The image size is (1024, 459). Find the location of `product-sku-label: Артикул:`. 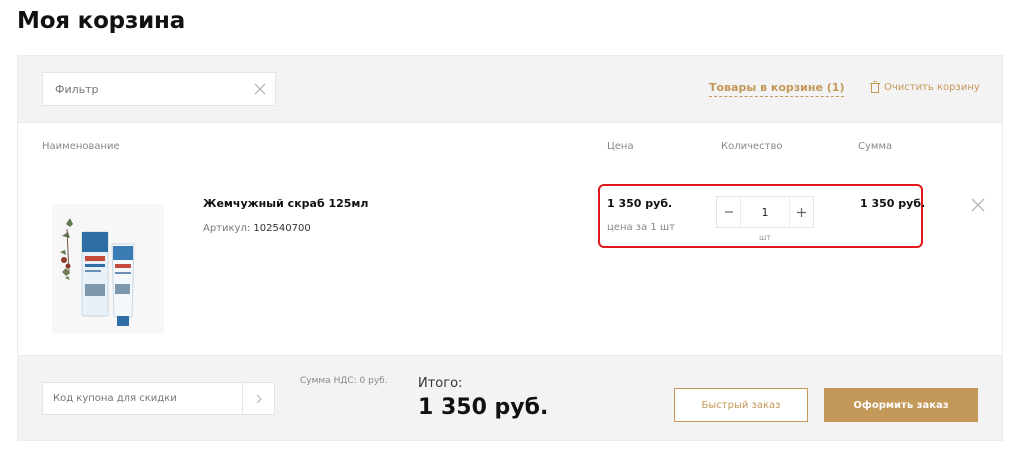

product-sku-label: Артикул: is located at coordinates (227, 228).